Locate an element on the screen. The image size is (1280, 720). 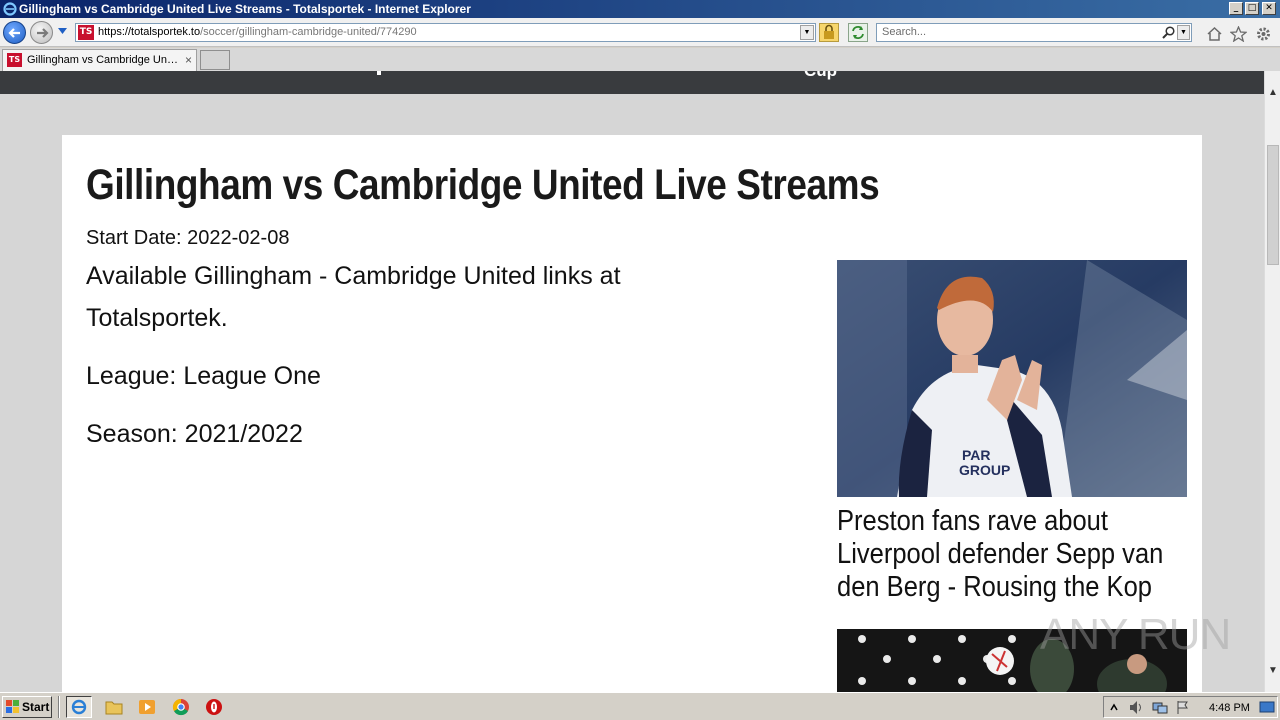
system-tray: 4:48 PM is located at coordinates (1190, 707).